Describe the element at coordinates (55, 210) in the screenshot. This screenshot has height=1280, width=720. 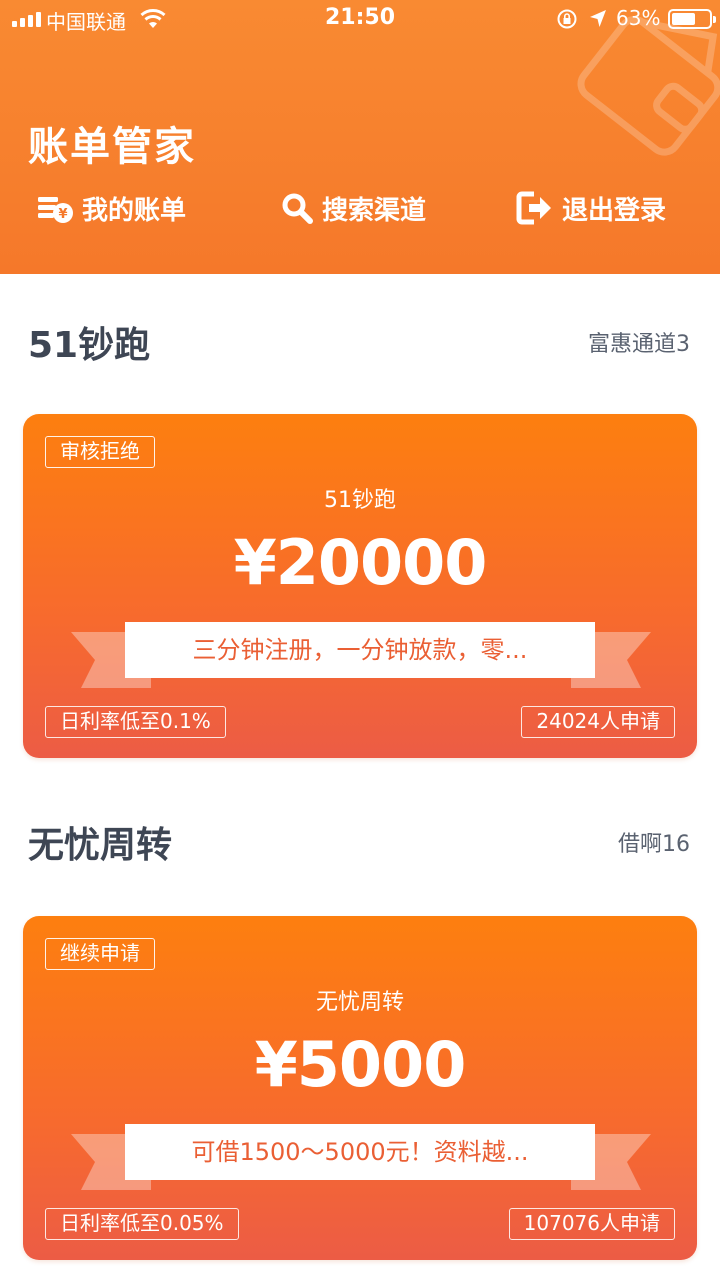
I see `bills-icon: ¥` at that location.